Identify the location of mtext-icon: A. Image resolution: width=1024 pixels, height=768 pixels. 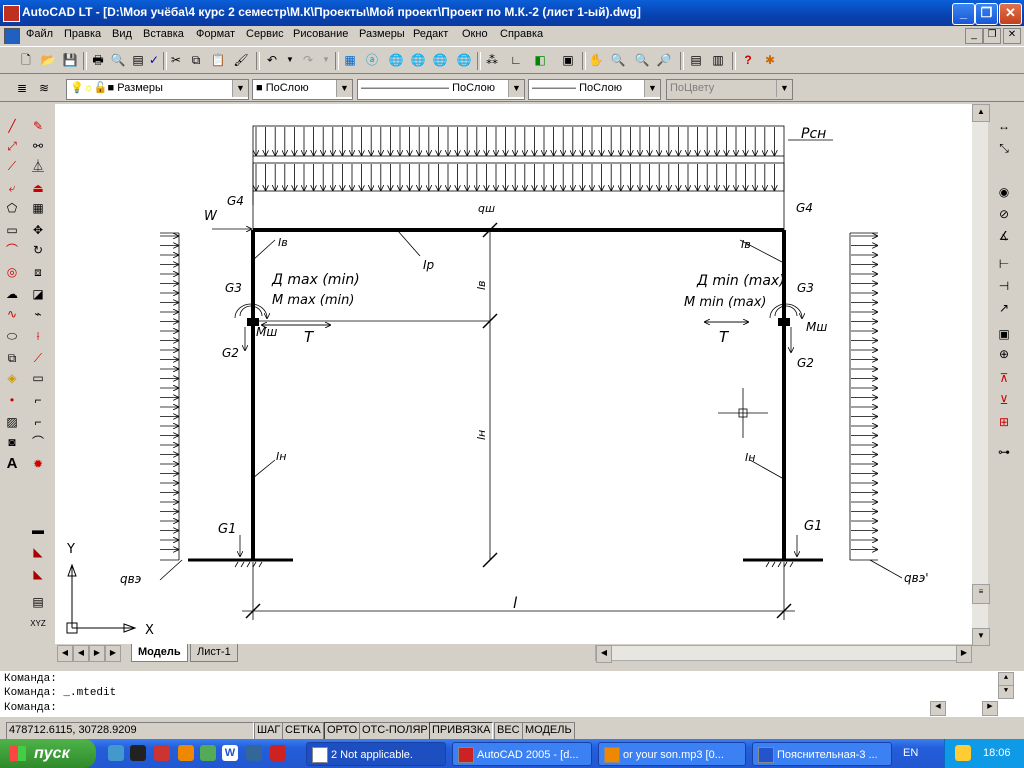
(12, 464).